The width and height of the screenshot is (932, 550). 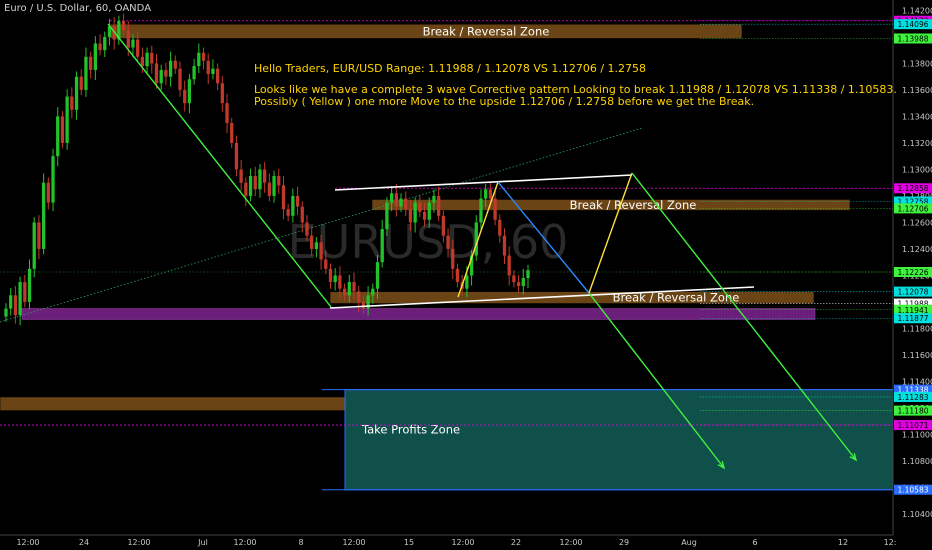 What do you see at coordinates (409, 542) in the screenshot?
I see `x-tick-label-7: 15` at bounding box center [409, 542].